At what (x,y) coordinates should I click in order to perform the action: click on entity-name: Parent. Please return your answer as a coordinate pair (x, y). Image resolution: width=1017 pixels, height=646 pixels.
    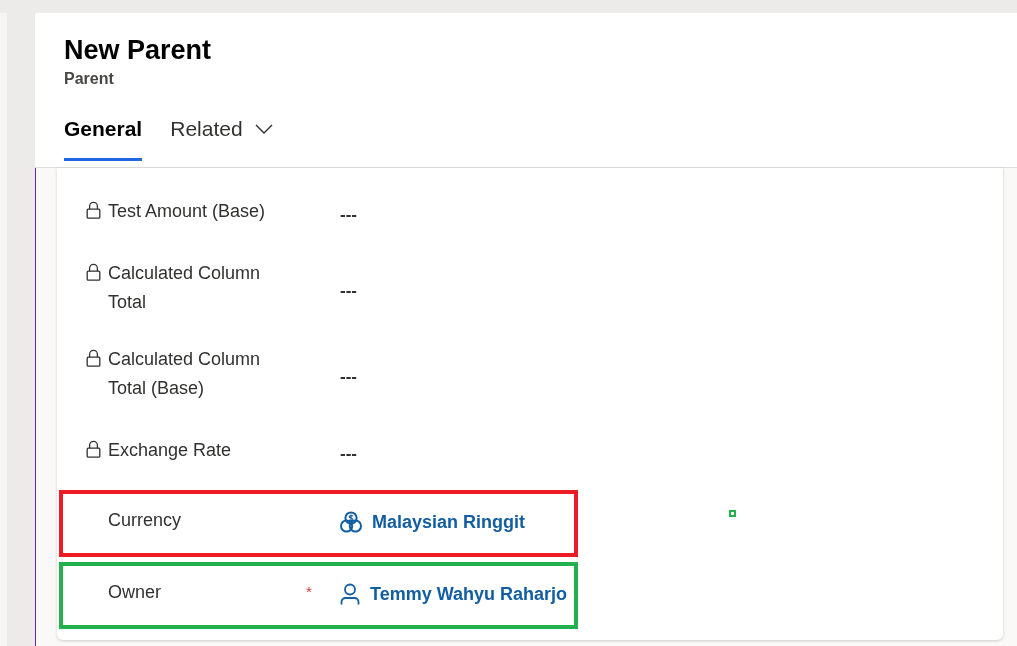
    Looking at the image, I should click on (89, 79).